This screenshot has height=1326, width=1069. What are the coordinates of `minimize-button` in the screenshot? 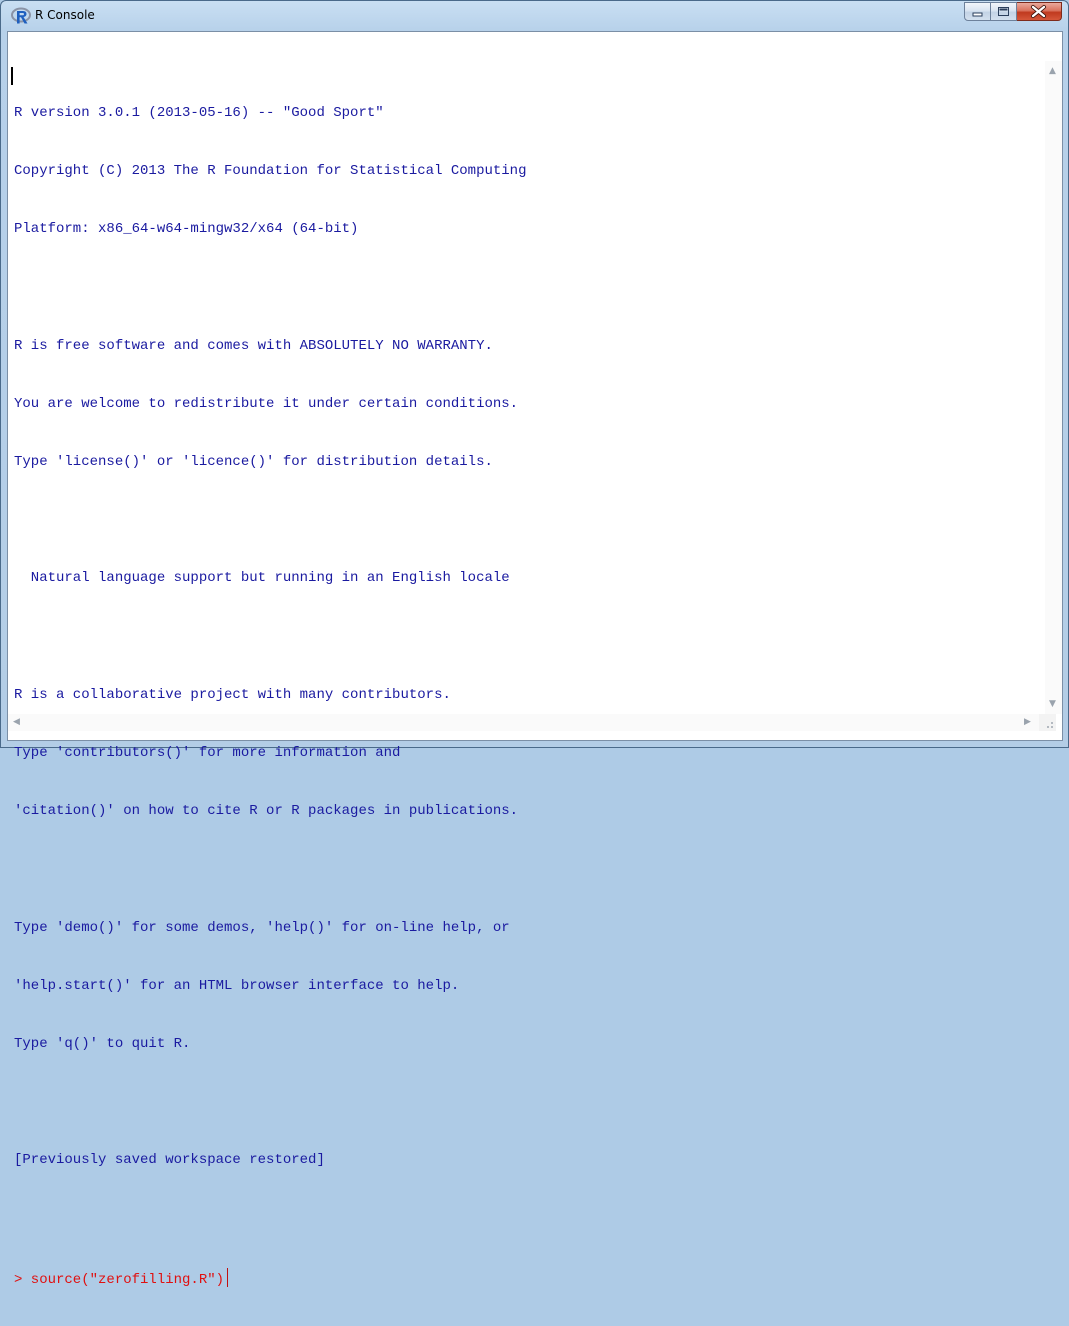 It's located at (977, 11).